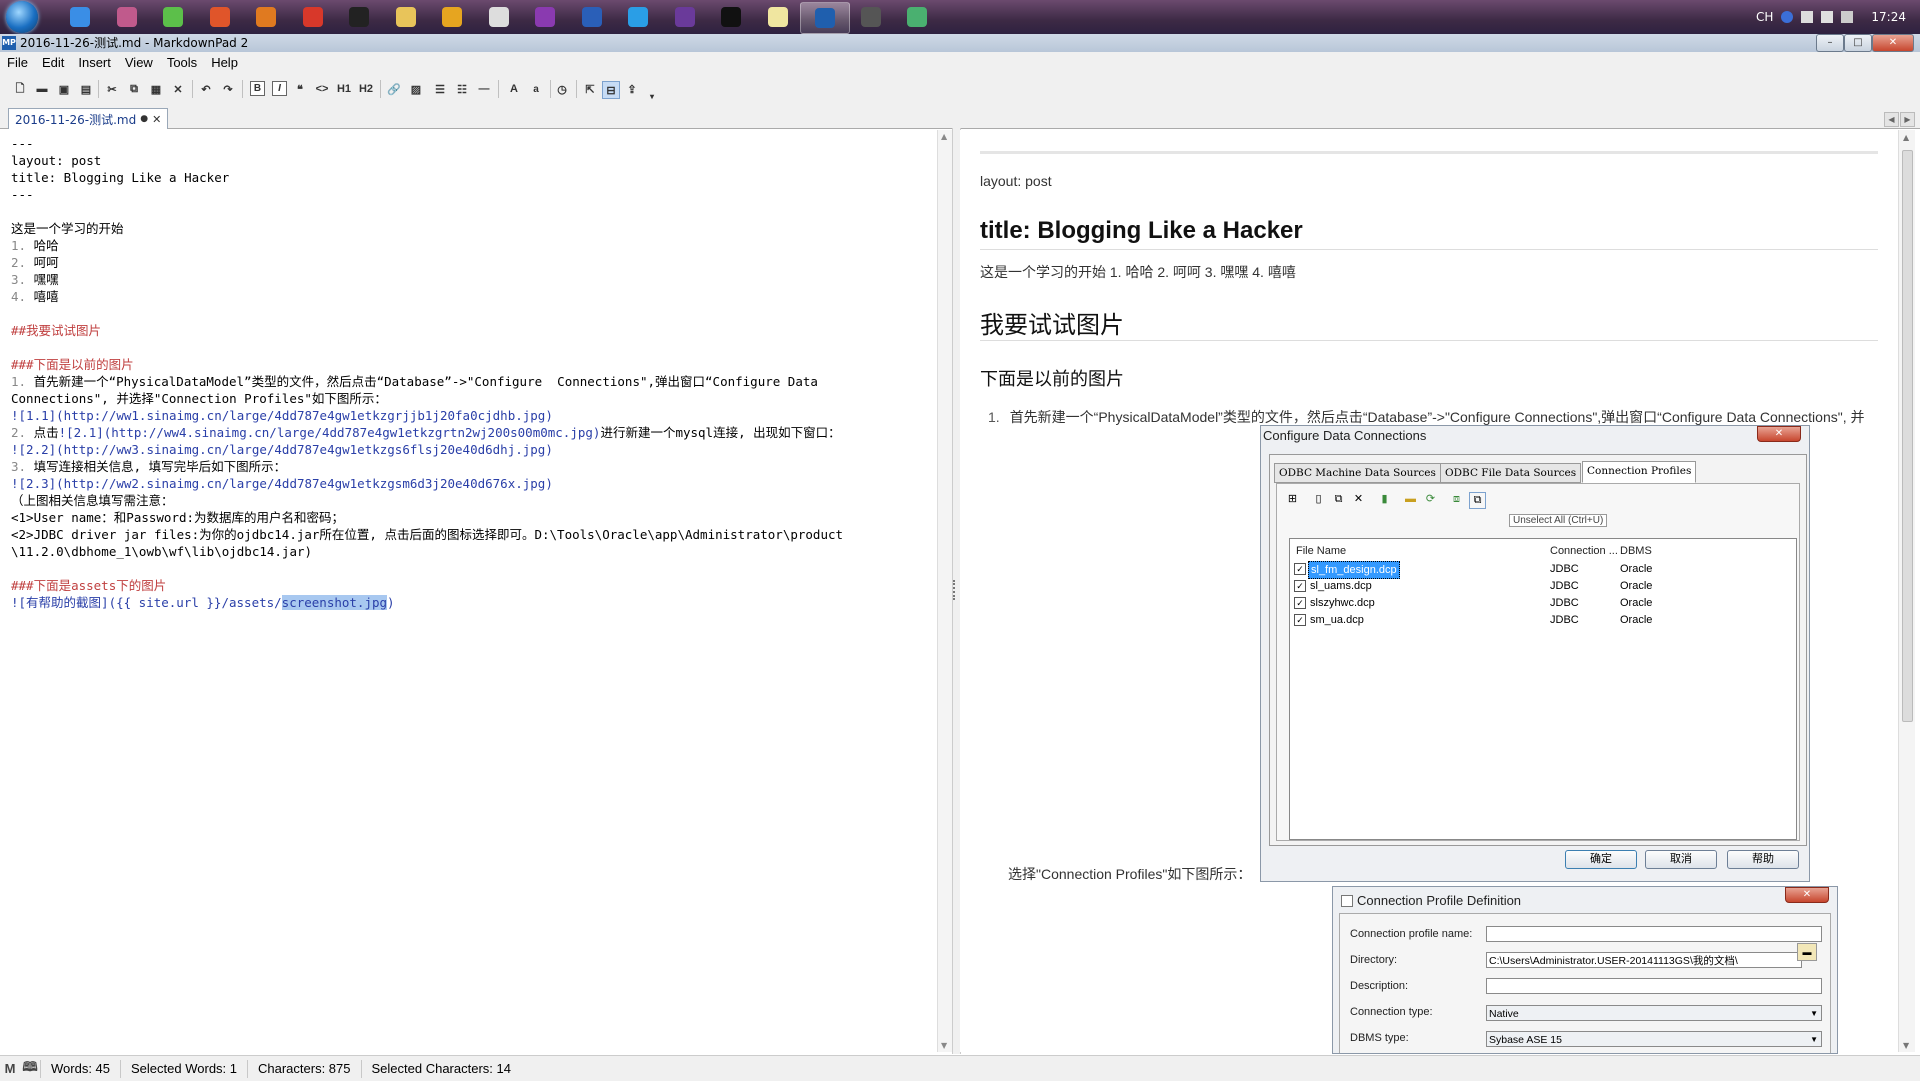 The width and height of the screenshot is (1920, 1081). Describe the element at coordinates (427, 500) in the screenshot. I see `editor-line: （上图相关信息填写需注意：` at that location.